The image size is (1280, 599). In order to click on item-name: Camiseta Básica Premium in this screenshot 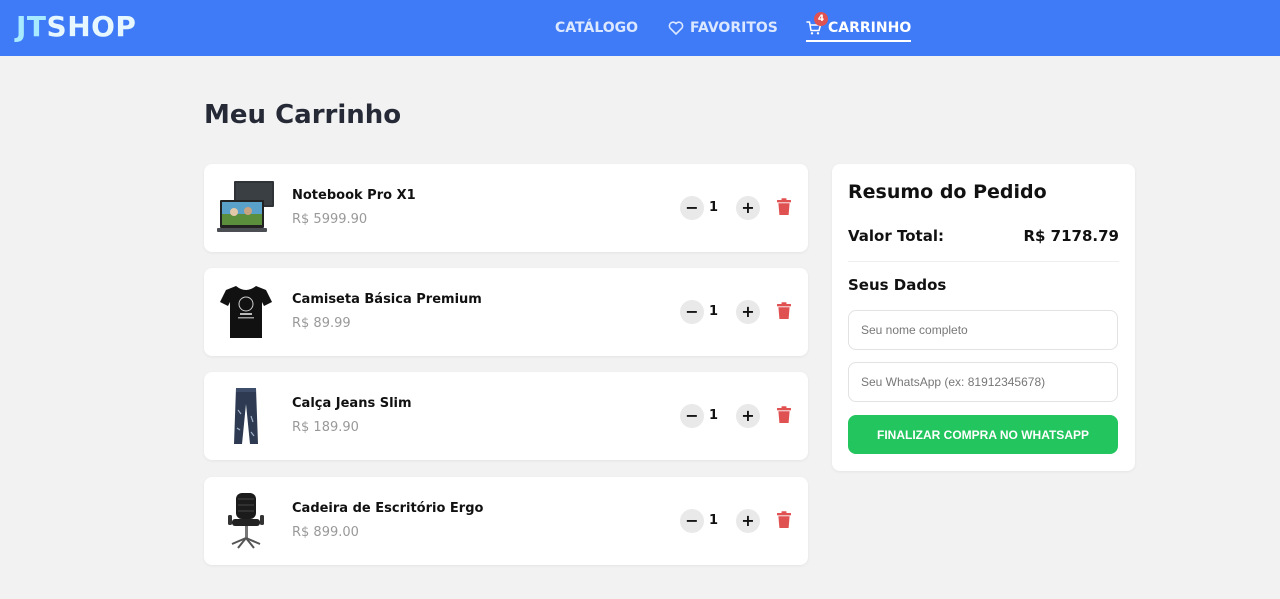, I will do `click(387, 299)`.